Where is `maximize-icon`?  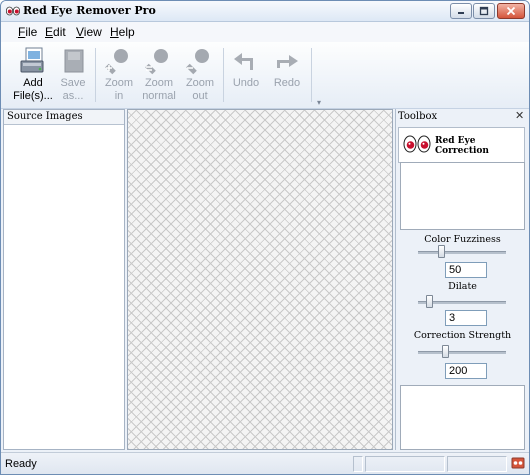
maximize-icon is located at coordinates (484, 11).